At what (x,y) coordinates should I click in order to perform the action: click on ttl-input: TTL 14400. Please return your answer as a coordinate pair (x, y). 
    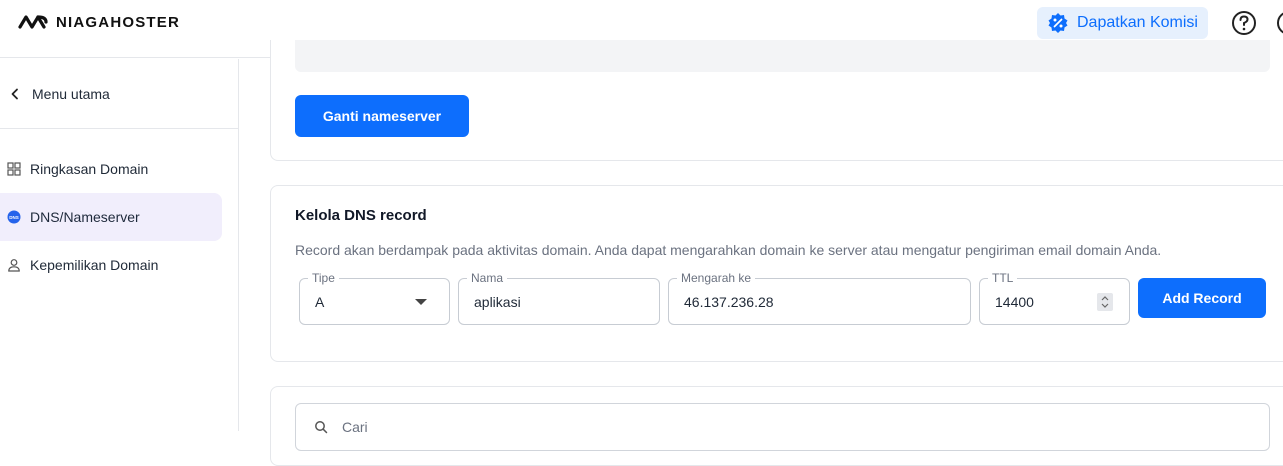
    Looking at the image, I should click on (1054, 298).